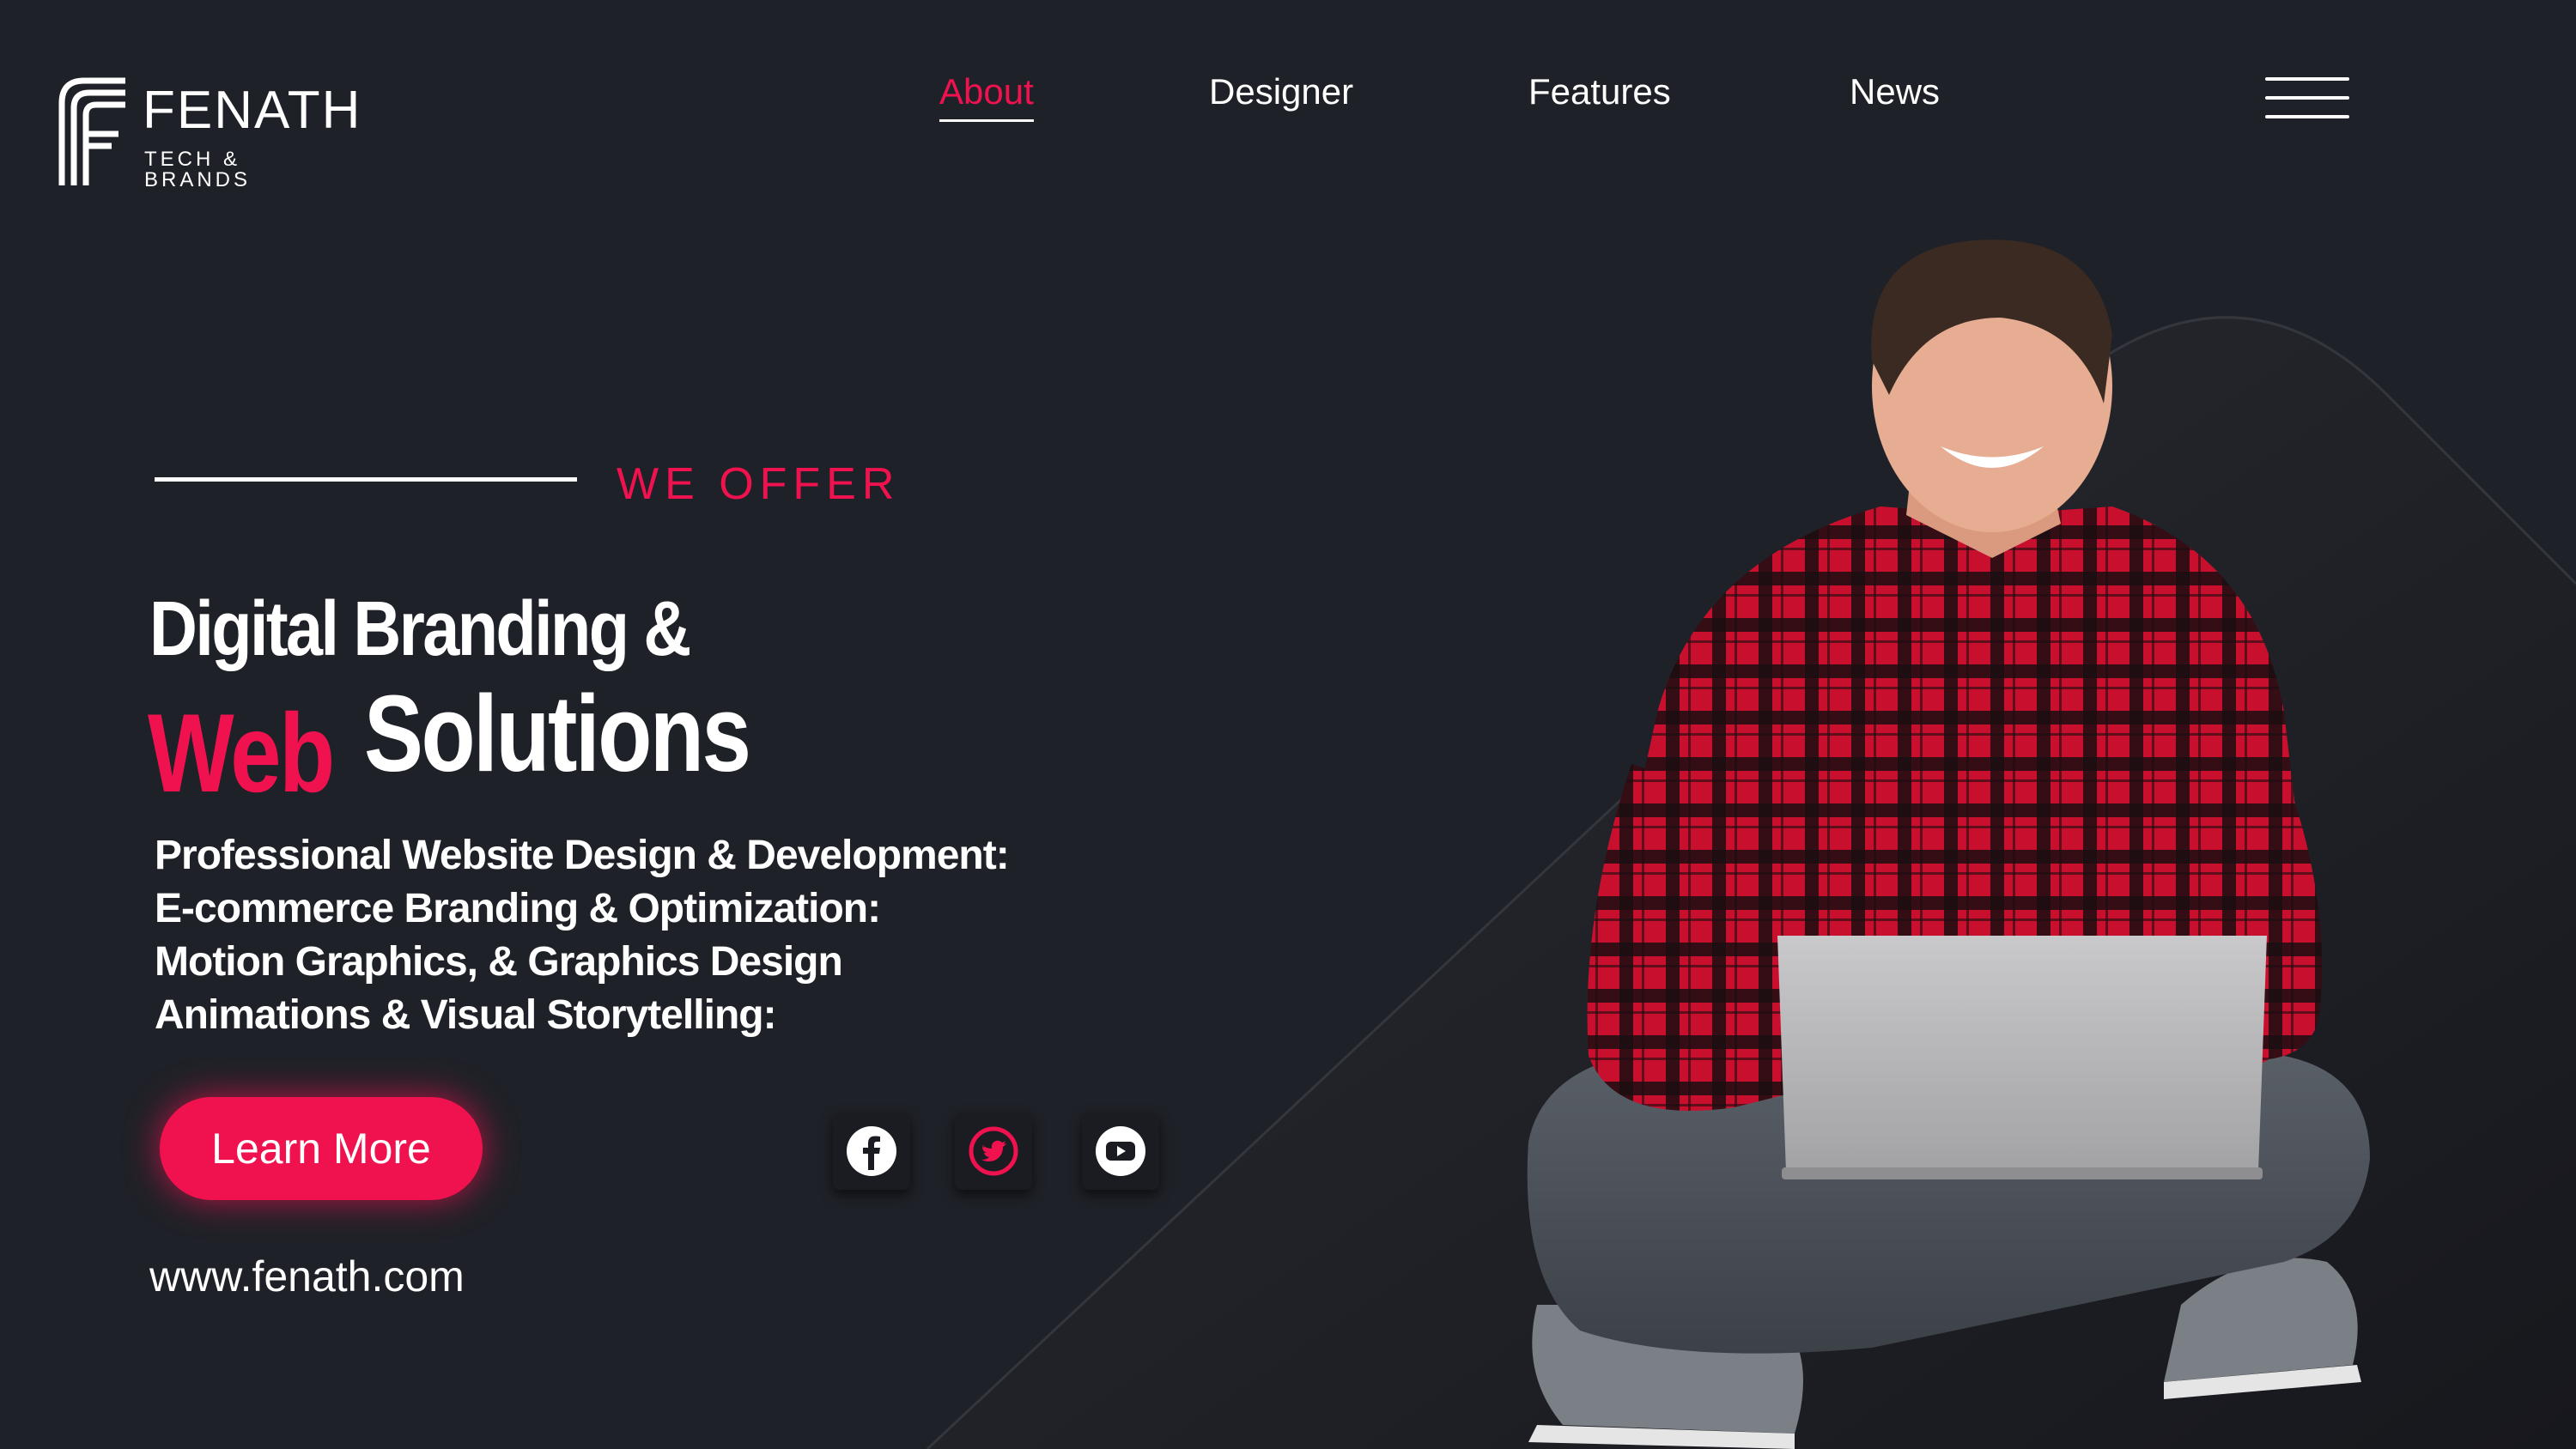  I want to click on hero-title-highlight: Web, so click(241, 752).